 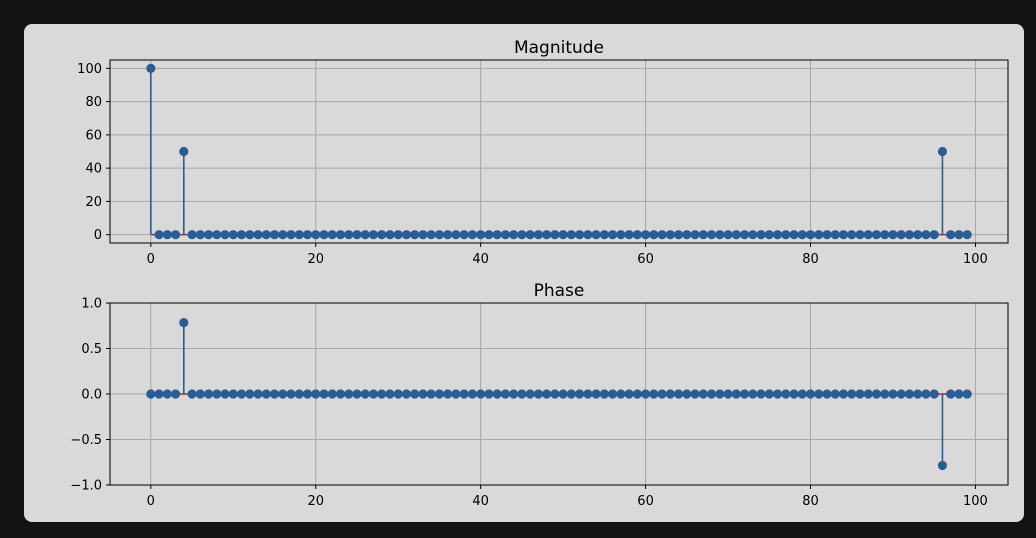 I want to click on y-tick-label: −0.5, so click(x=86, y=440).